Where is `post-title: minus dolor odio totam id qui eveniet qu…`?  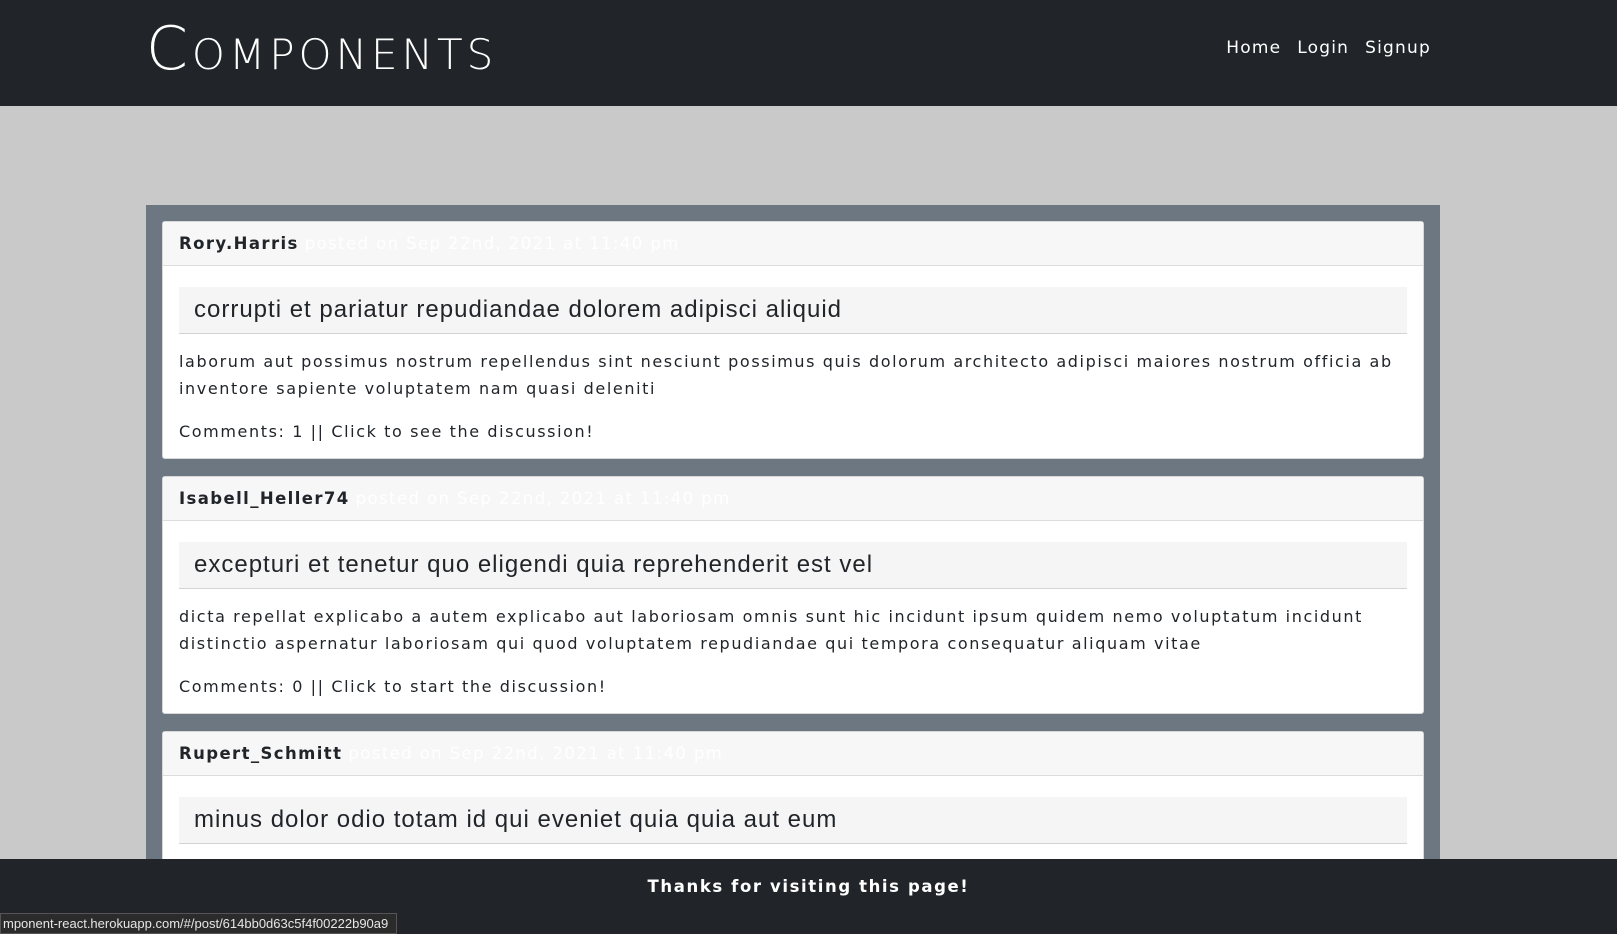
post-title: minus dolor odio totam id qui eveniet qu… is located at coordinates (793, 820).